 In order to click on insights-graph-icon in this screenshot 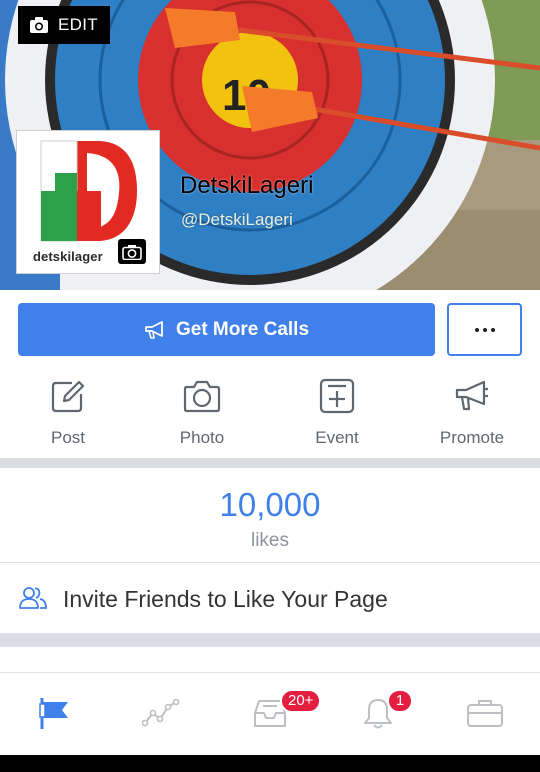, I will do `click(161, 713)`.